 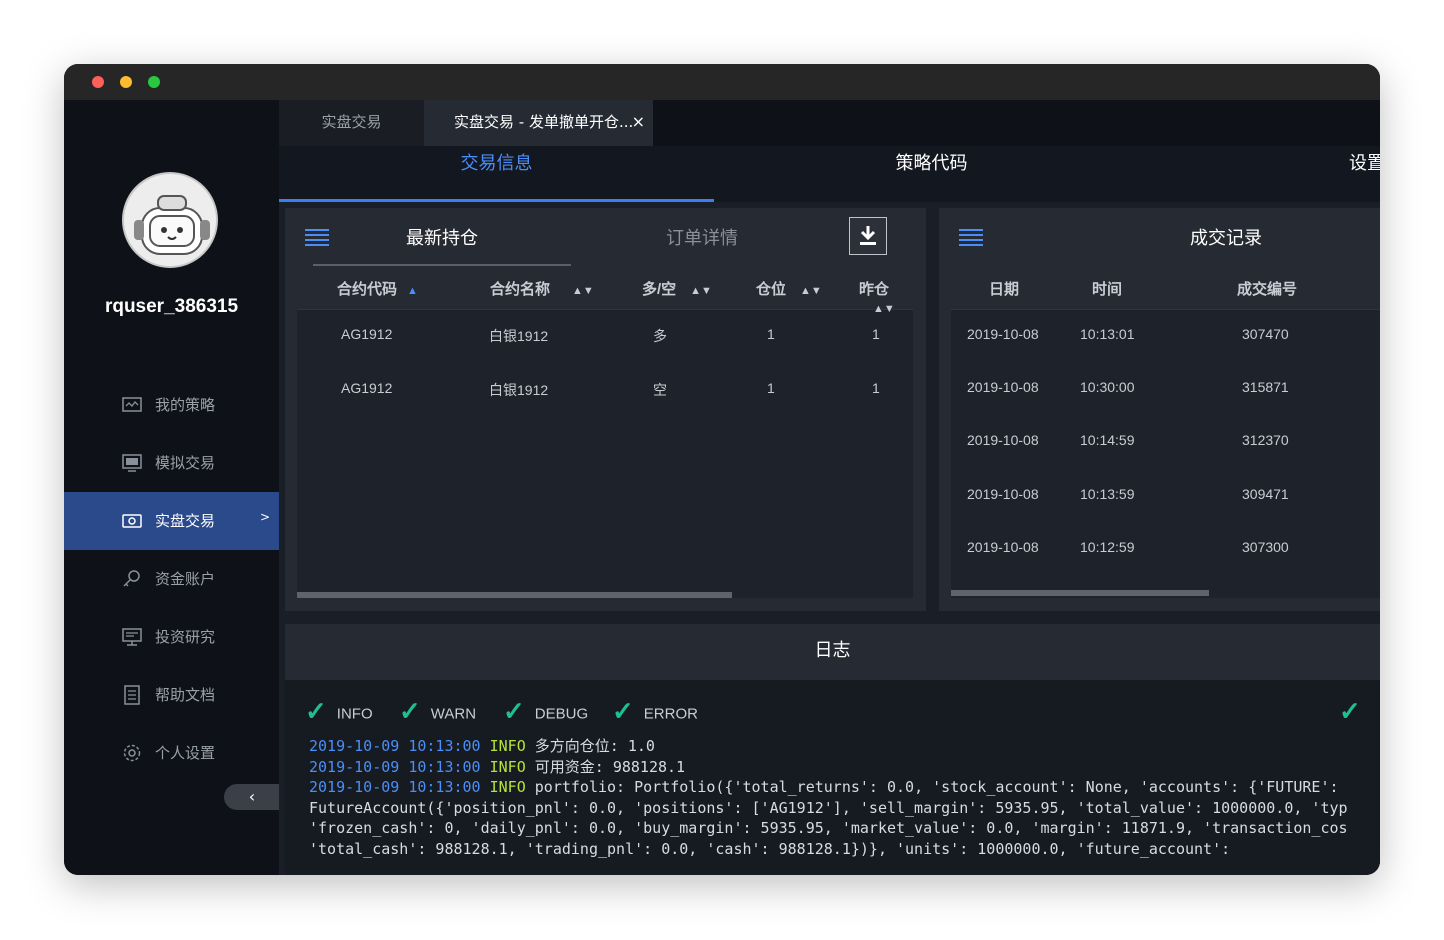 What do you see at coordinates (185, 579) in the screenshot?
I see `sidebar-item-label: 资金账户` at bounding box center [185, 579].